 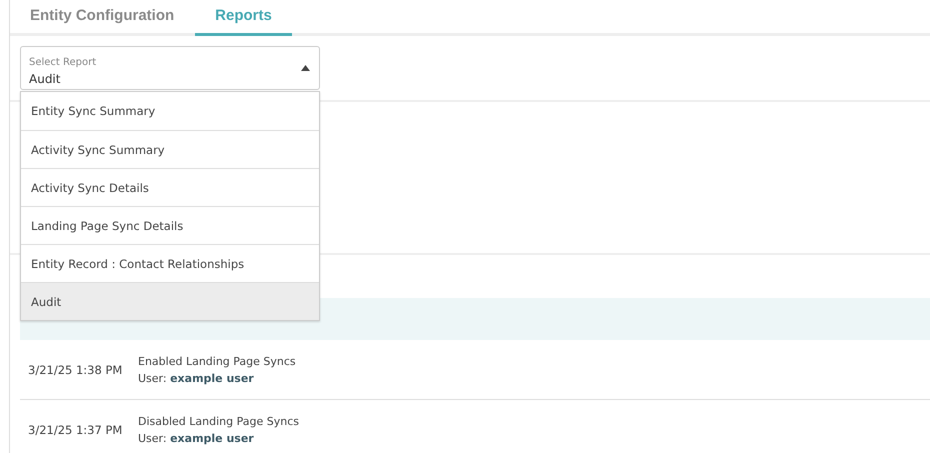 I want to click on dropdown-item: Entity Sync Summary, so click(x=170, y=111).